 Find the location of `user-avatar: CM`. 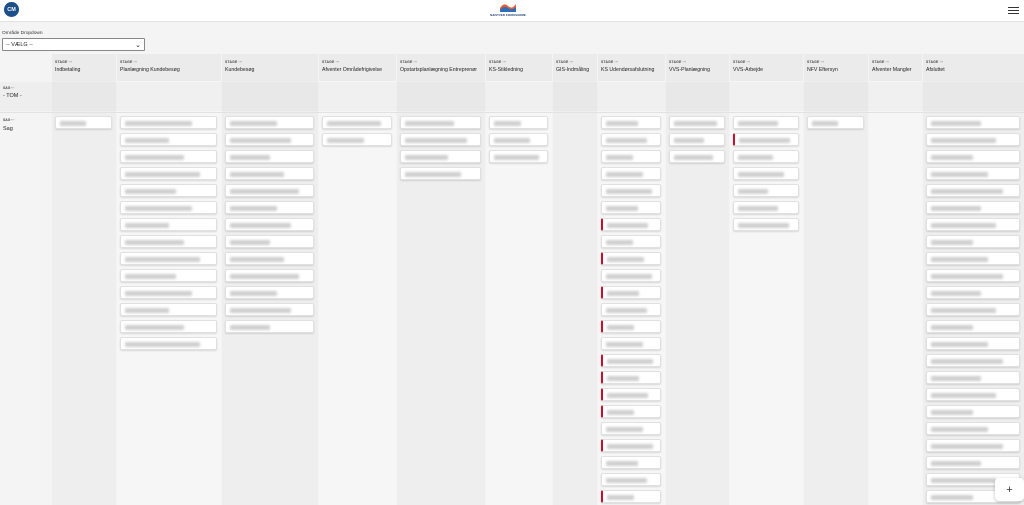

user-avatar: CM is located at coordinates (11, 9).